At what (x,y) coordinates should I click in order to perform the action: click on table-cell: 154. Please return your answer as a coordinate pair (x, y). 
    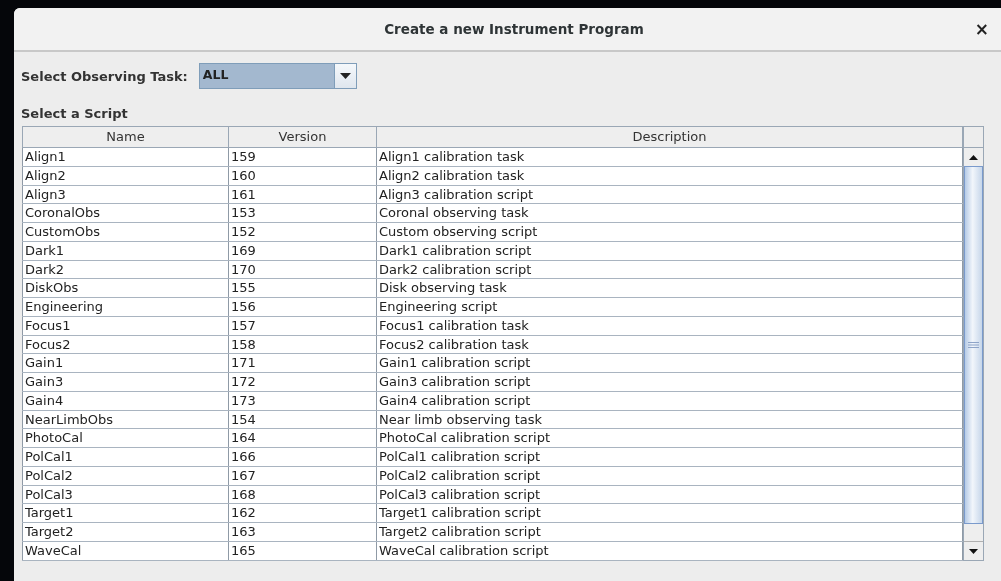
    Looking at the image, I should click on (303, 419).